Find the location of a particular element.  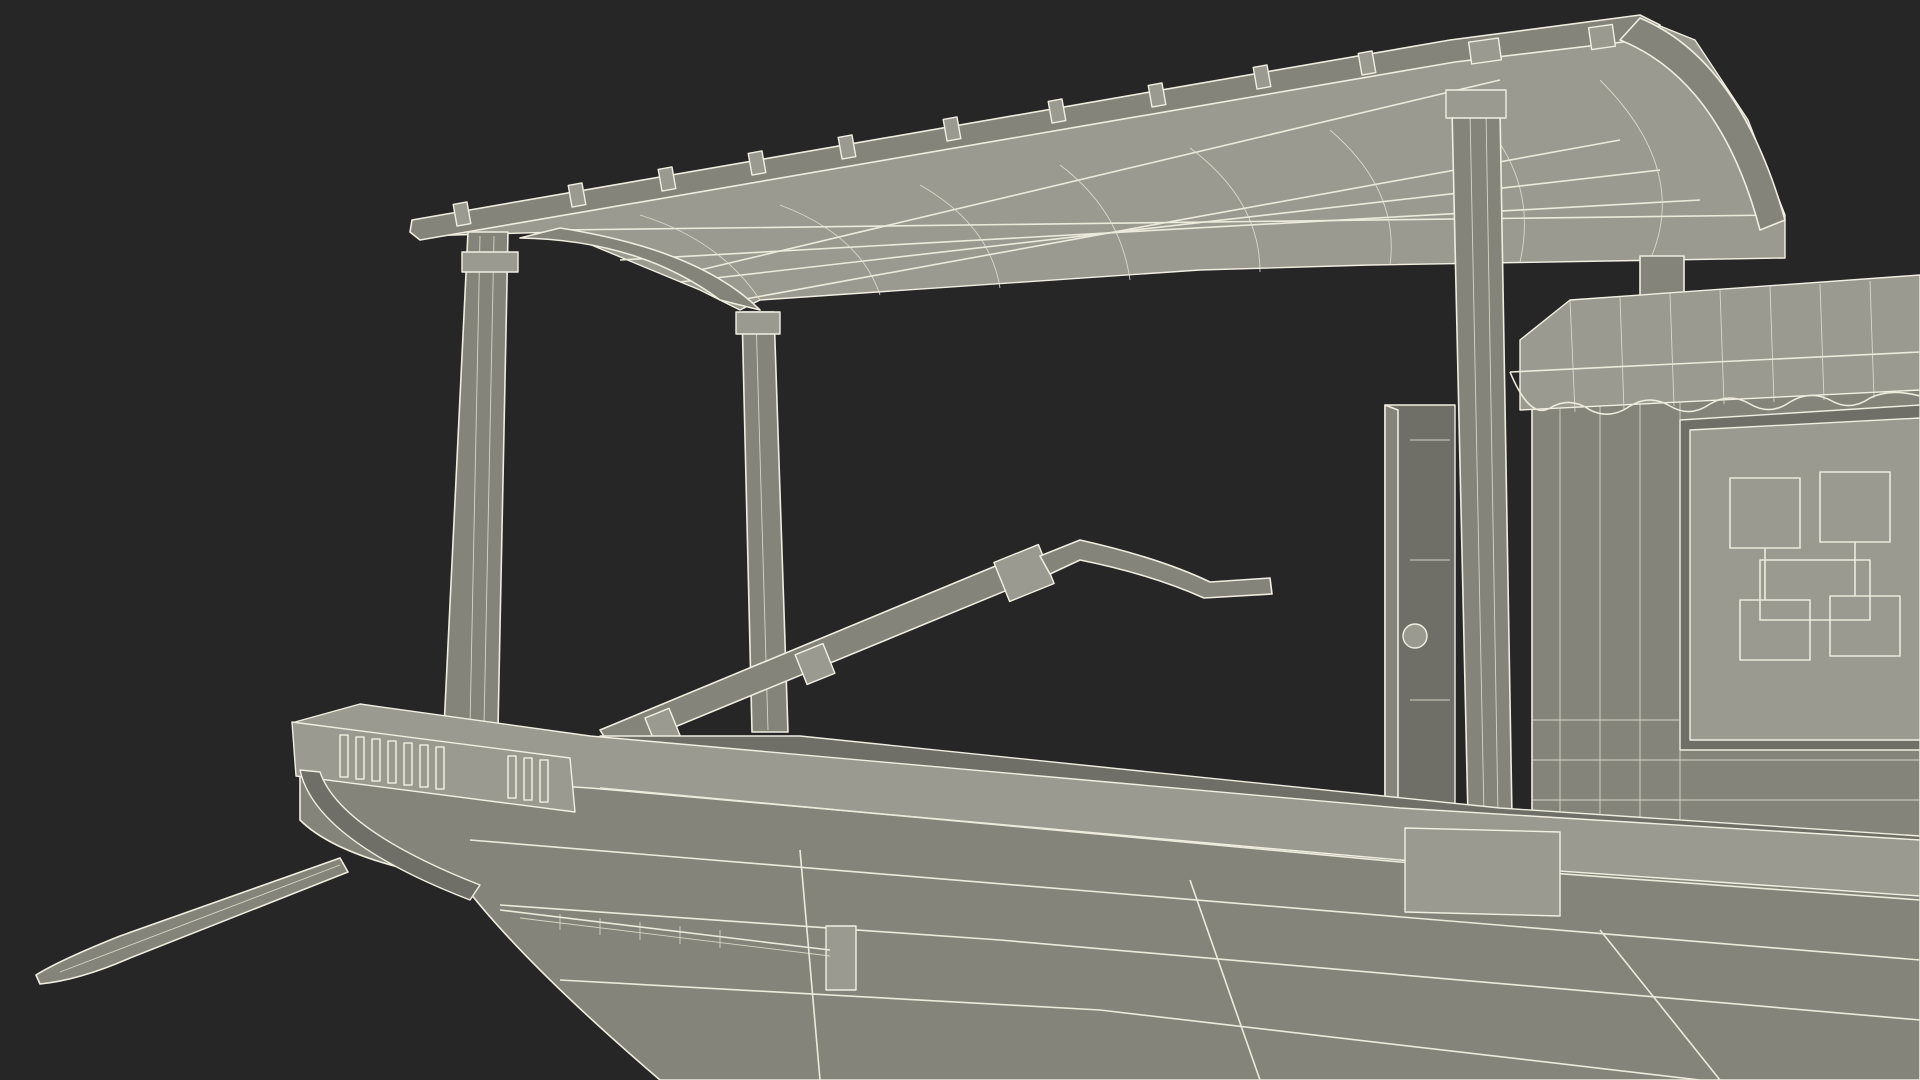

bow-pole is located at coordinates (192, 921).